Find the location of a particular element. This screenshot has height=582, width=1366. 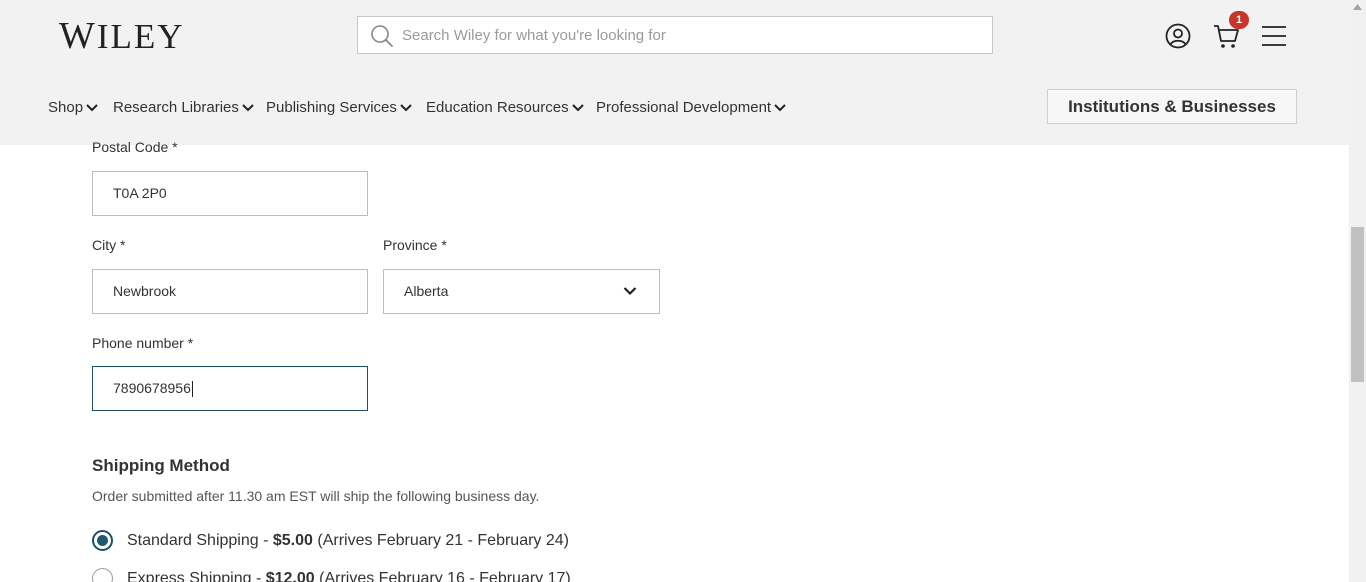

nav-item-label: Shop is located at coordinates (66, 107).